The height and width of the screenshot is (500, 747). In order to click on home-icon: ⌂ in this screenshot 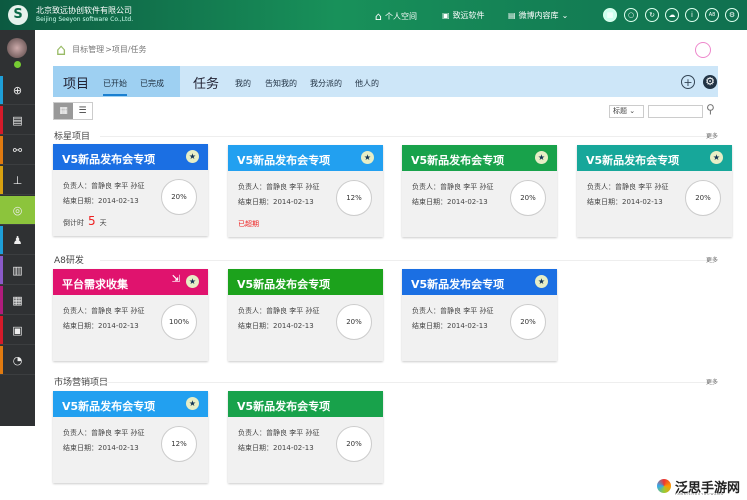, I will do `click(61, 49)`.